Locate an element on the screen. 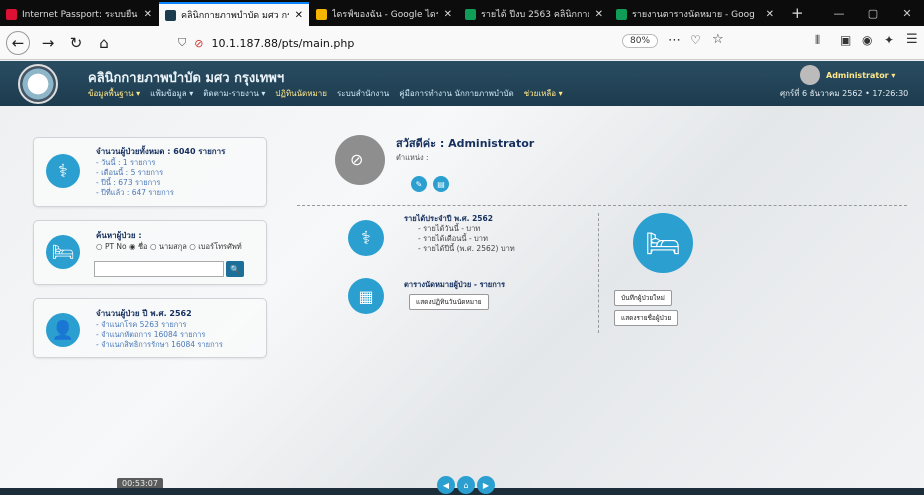  appointment-section: ตารางนัดหมายผู้ป่วย - รายการ is located at coordinates (454, 285).